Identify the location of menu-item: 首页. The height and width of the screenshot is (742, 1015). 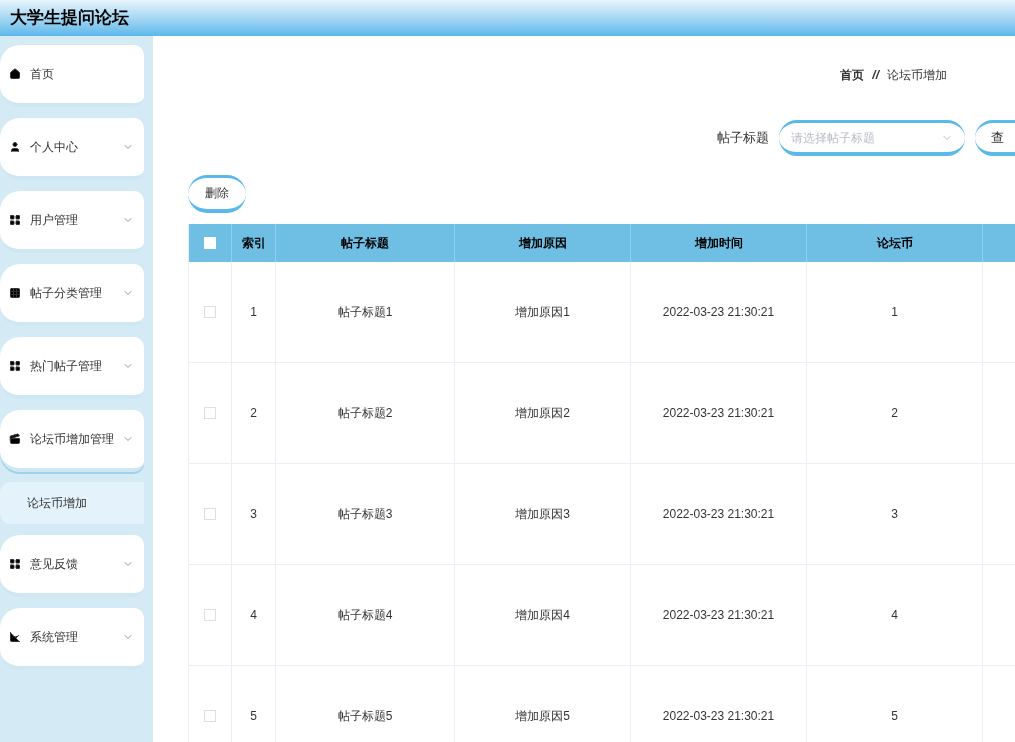
(72, 76).